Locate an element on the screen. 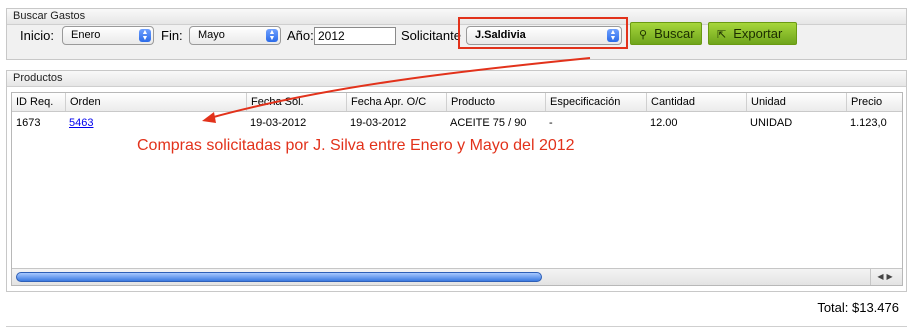 Image resolution: width=913 pixels, height=331 pixels. cell-fecha-sol: 19-03-2012 is located at coordinates (278, 123).